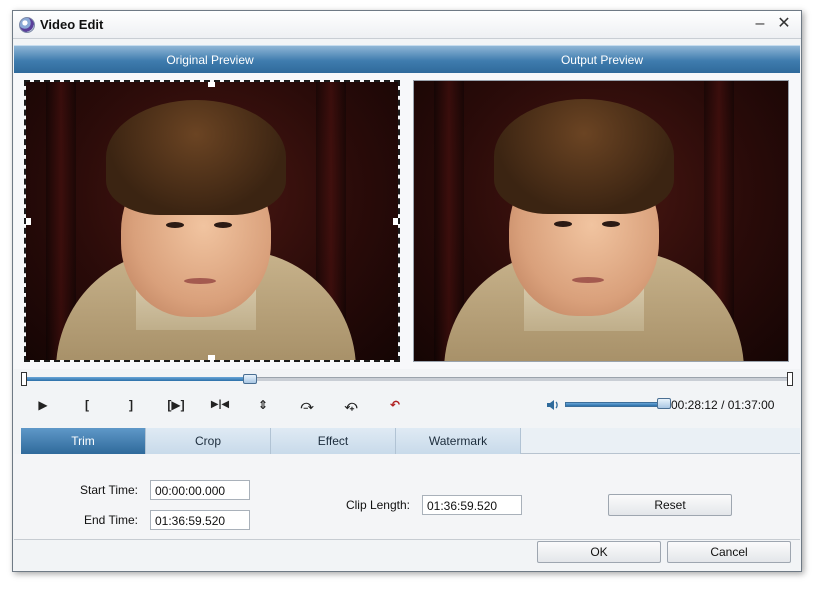  Describe the element at coordinates (407, 25) in the screenshot. I see `title-bar: Video Edit – ✕` at that location.